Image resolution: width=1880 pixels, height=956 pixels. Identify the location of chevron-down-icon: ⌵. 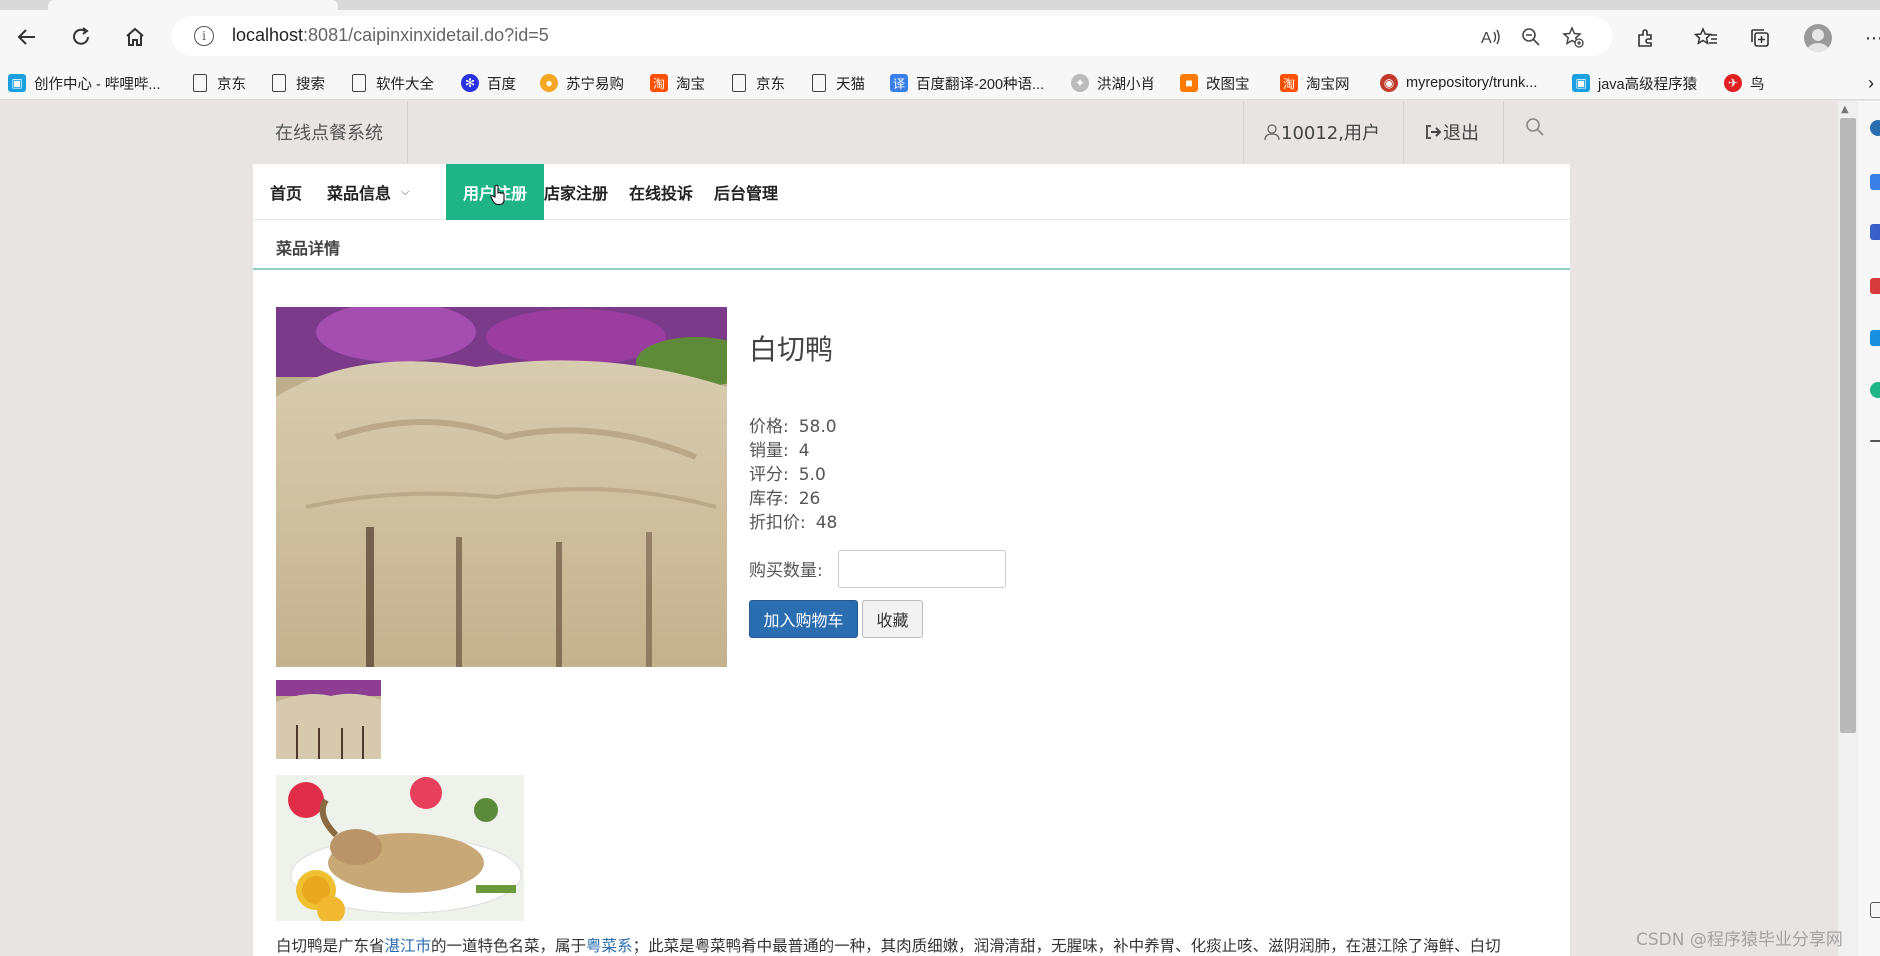
(405, 191).